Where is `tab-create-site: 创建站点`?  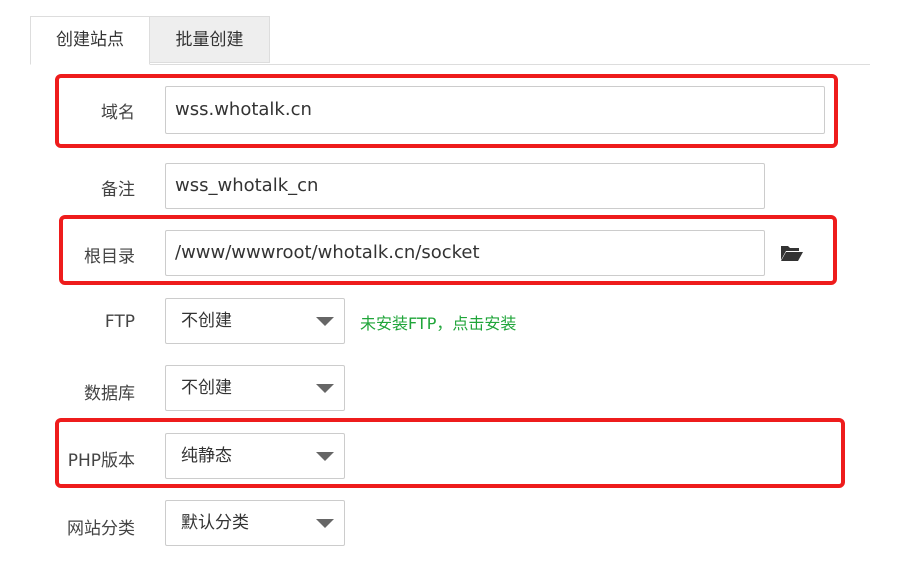 tab-create-site: 创建站点 is located at coordinates (90, 40).